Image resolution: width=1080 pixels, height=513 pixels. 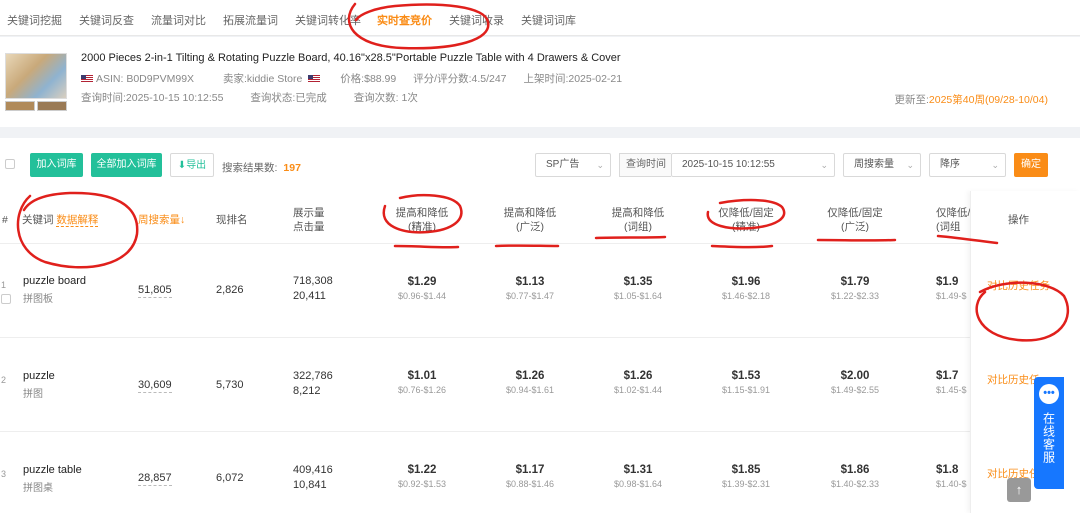 I want to click on bid-cell: $1.7 $1.45-$, so click(x=951, y=382).